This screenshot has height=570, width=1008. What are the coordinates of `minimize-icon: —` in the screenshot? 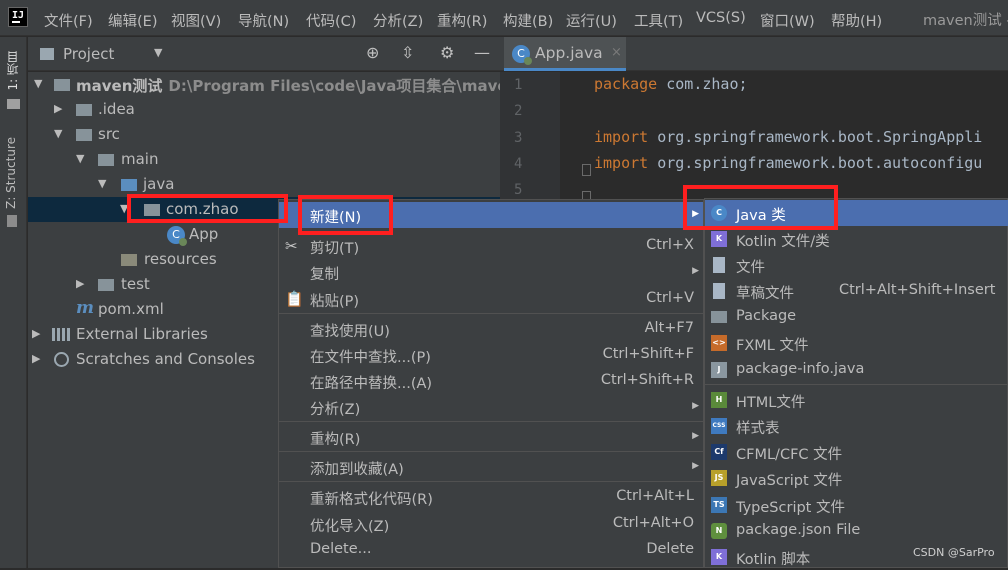 It's located at (482, 52).